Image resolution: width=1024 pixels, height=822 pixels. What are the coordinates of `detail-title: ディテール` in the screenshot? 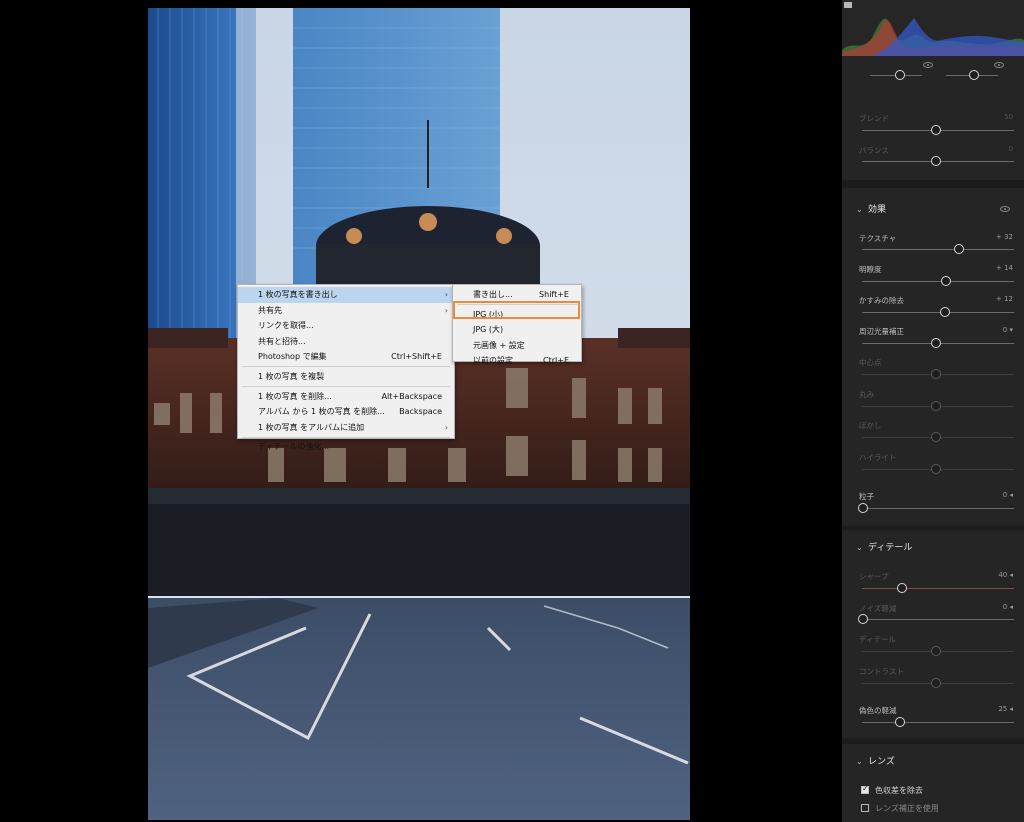 It's located at (890, 548).